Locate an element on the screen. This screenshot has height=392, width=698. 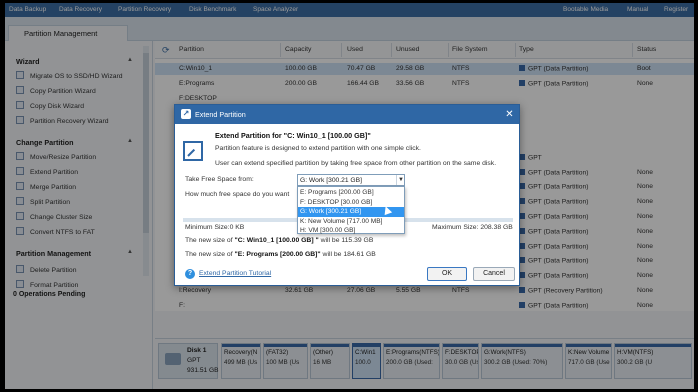
dropdown-option: K: New Volume [717.00 MB] is located at coordinates (351, 222).